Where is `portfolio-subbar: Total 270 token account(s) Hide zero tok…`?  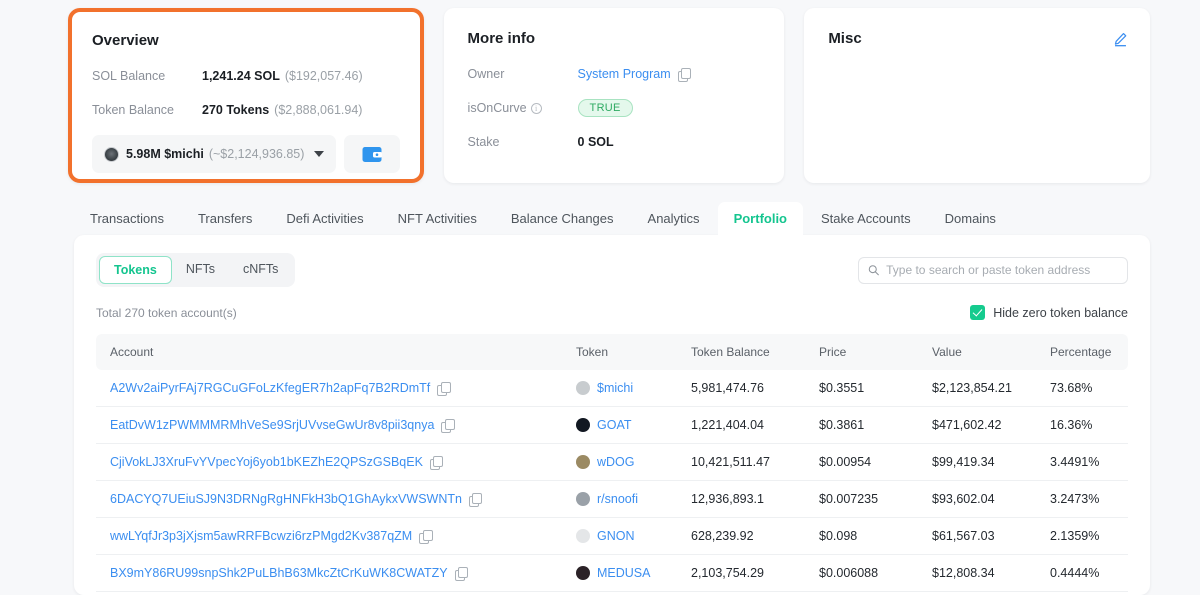 portfolio-subbar: Total 270 token account(s) Hide zero tok… is located at coordinates (612, 312).